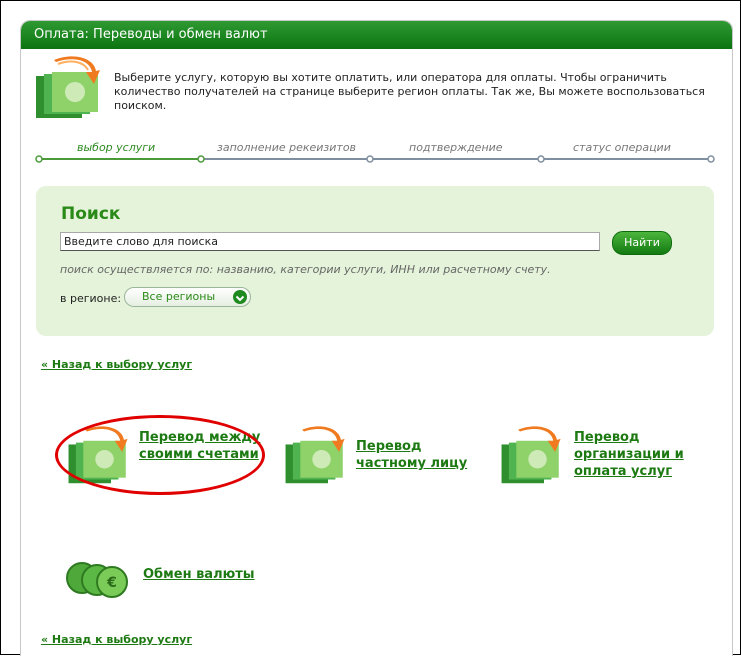 The image size is (741, 656). What do you see at coordinates (213, 574) in the screenshot?
I see `service-label: Обмен валюты` at bounding box center [213, 574].